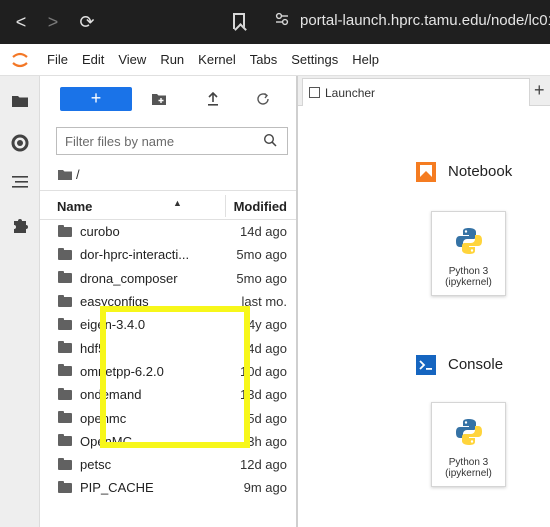 The width and height of the screenshot is (550, 527). What do you see at coordinates (239, 21) in the screenshot?
I see `bookmark-icon` at bounding box center [239, 21].